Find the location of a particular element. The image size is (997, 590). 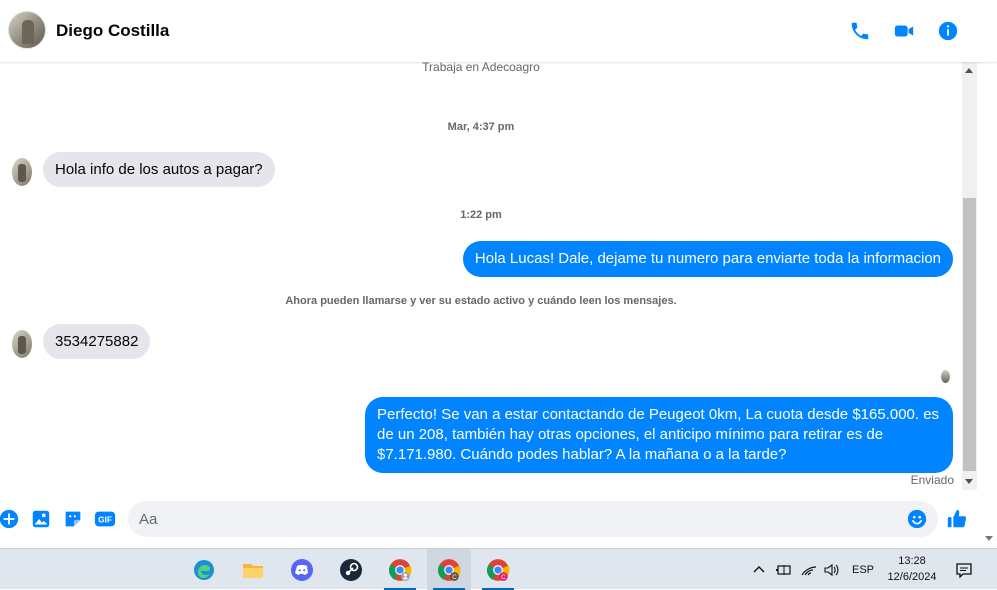

contact-name: Diego Costilla is located at coordinates (112, 31).